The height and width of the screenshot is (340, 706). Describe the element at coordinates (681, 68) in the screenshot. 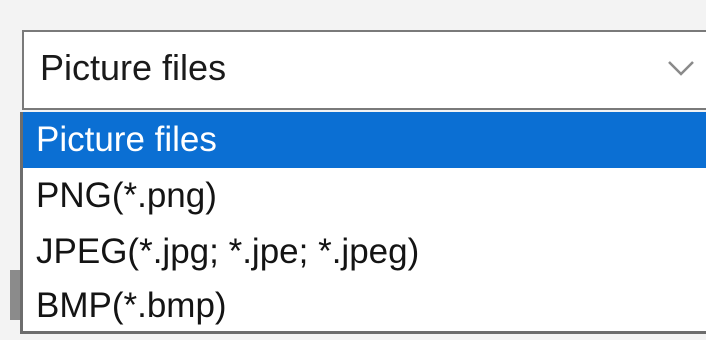

I see `chevron-down-icon` at that location.